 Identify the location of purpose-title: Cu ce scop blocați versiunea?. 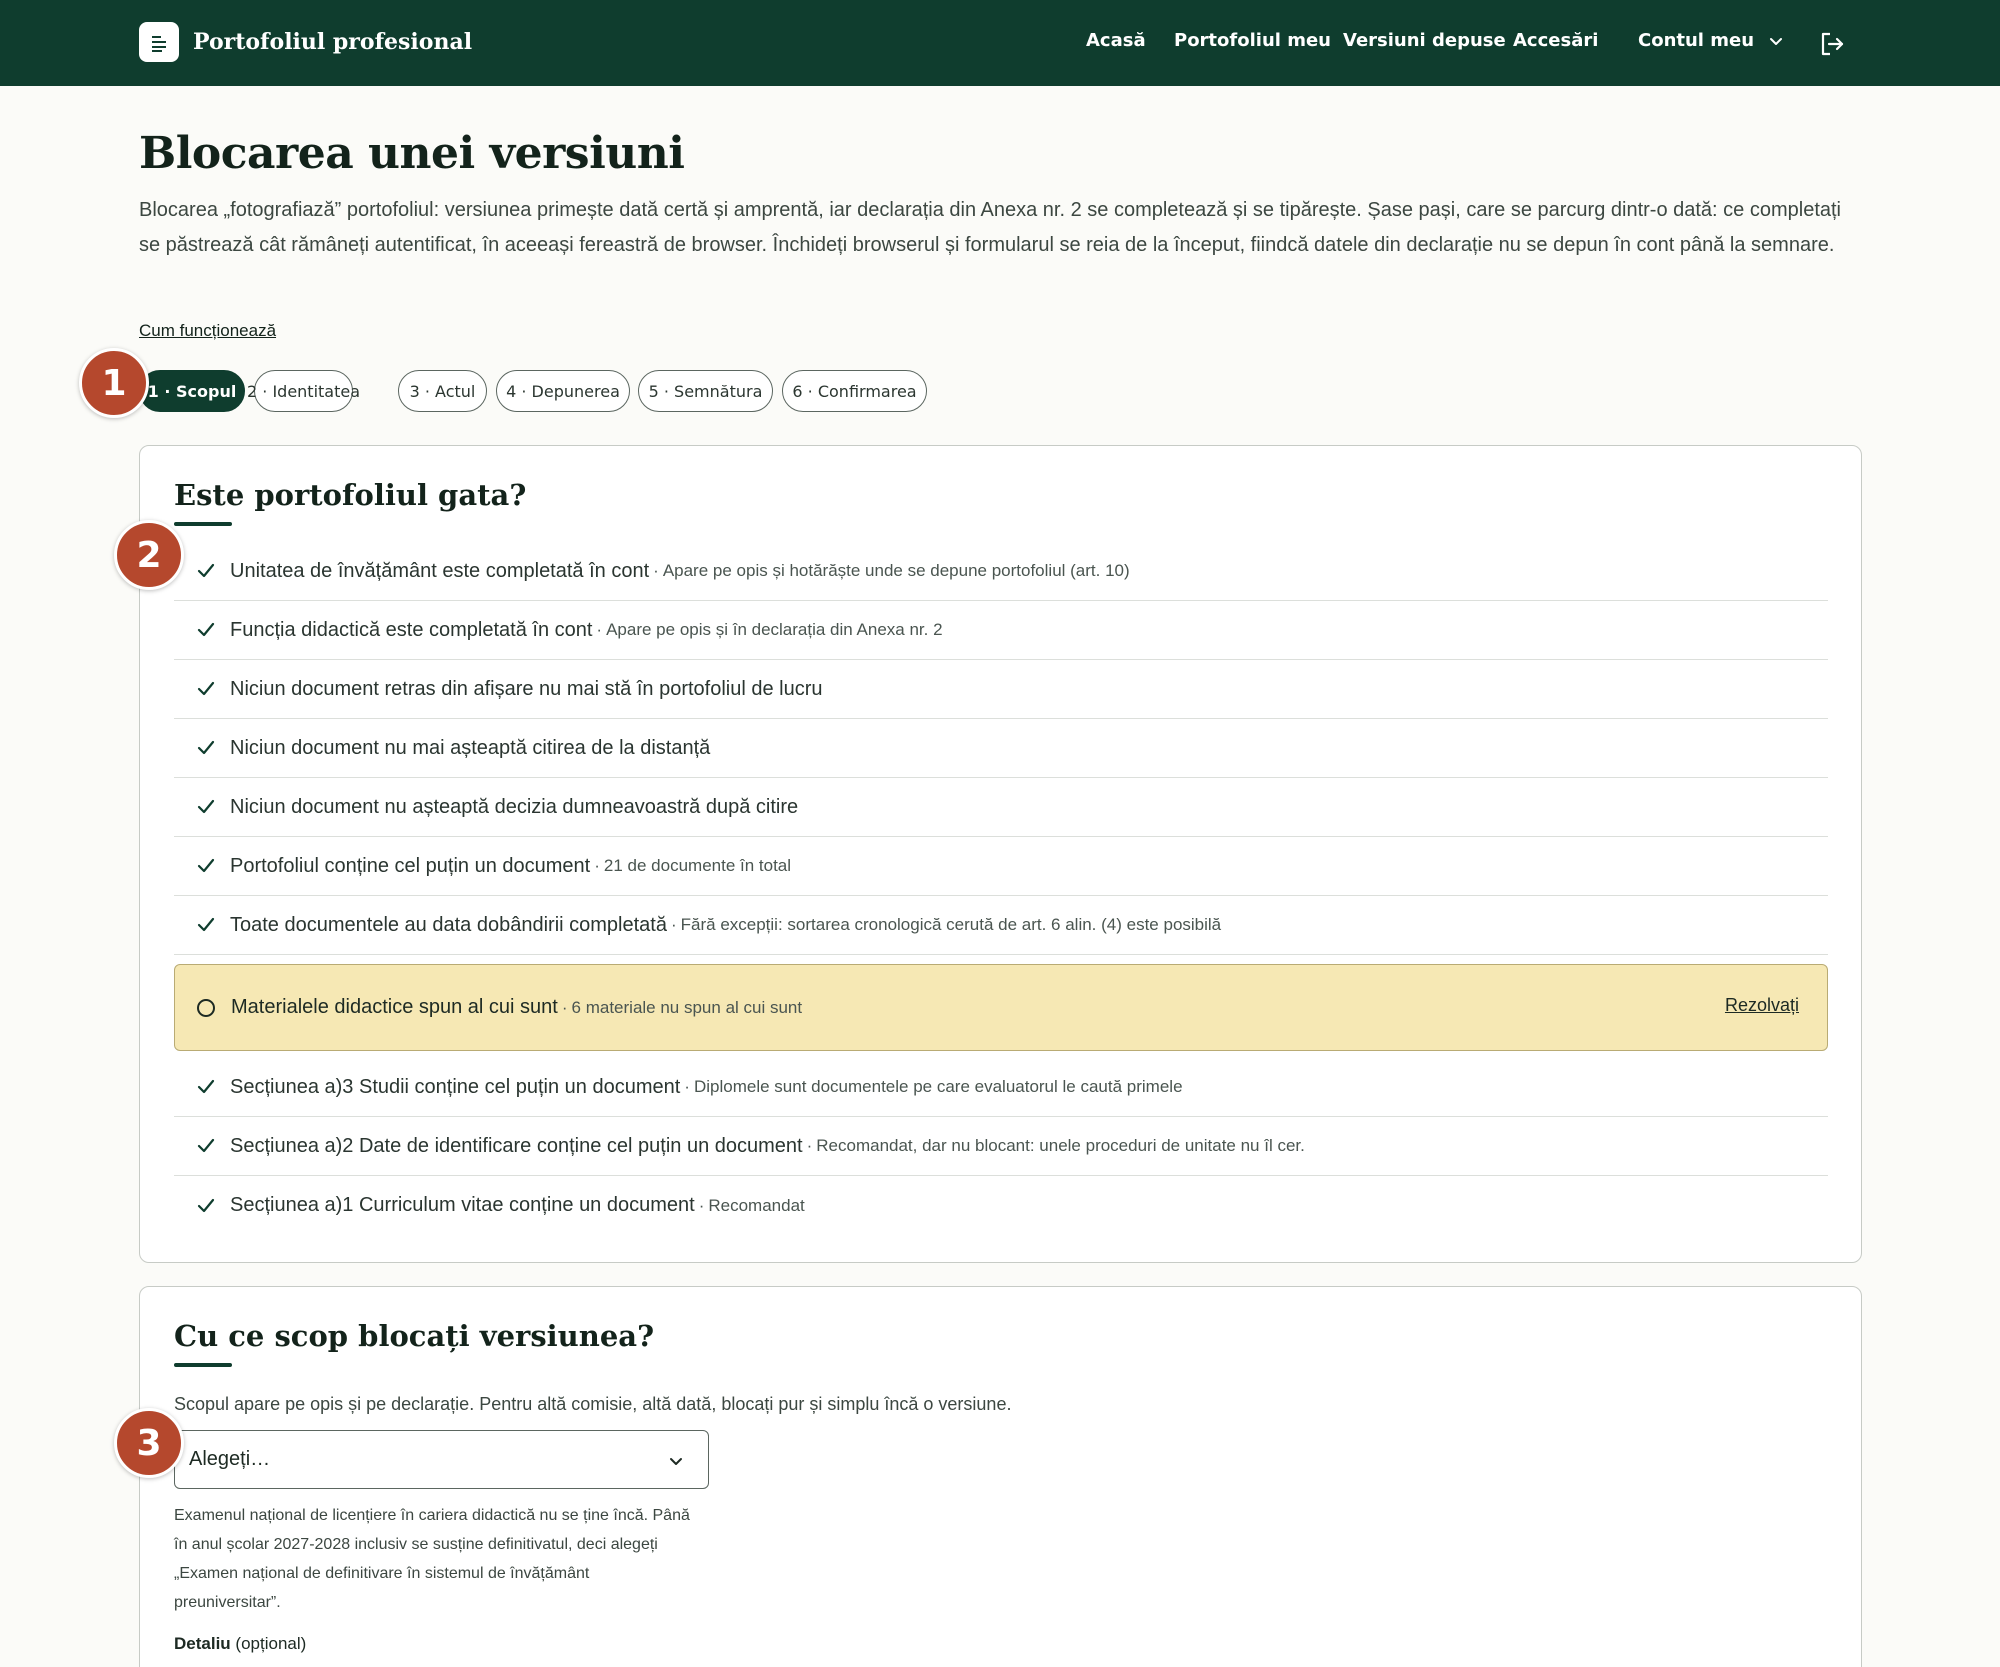
(414, 1336).